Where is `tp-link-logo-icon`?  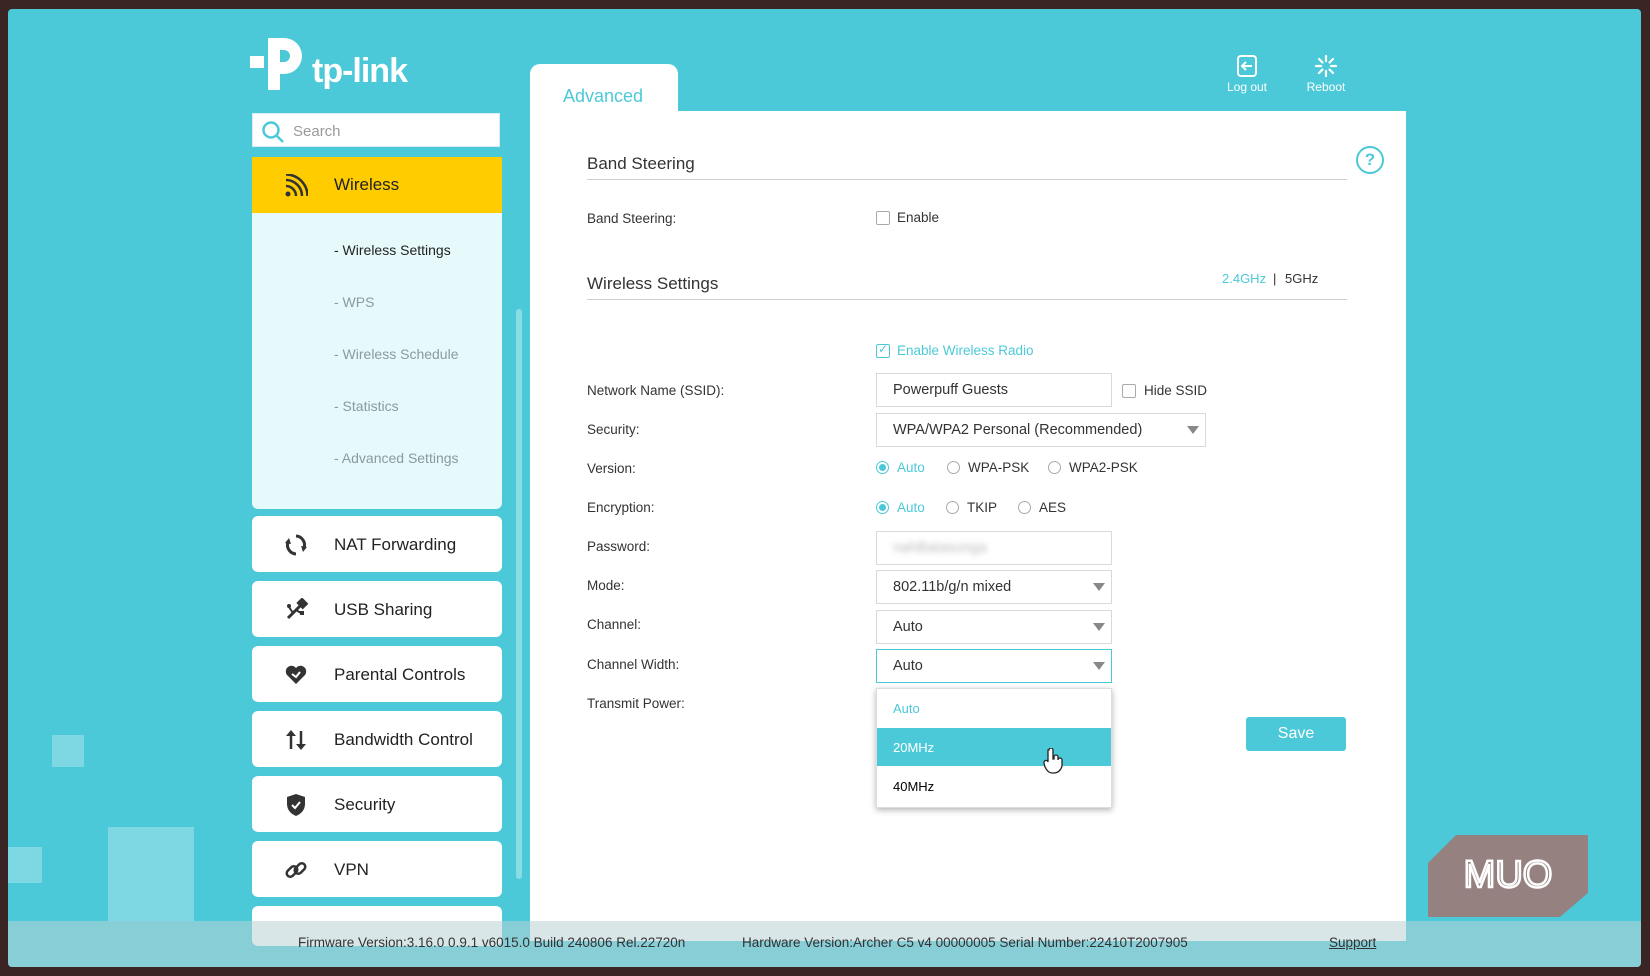
tp-link-logo-icon is located at coordinates (276, 64).